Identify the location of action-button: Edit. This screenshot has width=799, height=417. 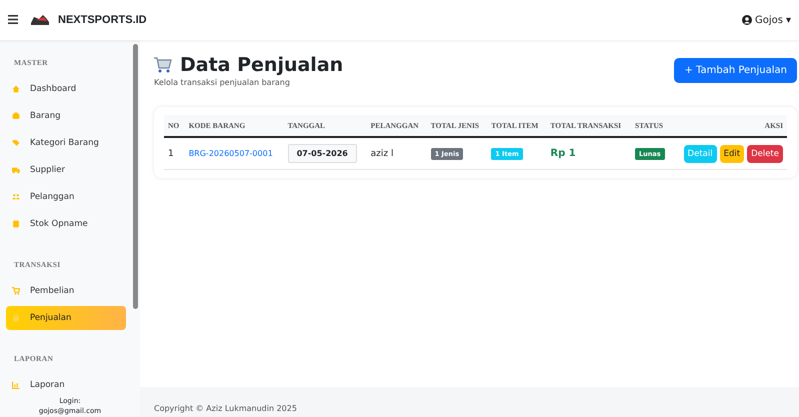
(732, 153).